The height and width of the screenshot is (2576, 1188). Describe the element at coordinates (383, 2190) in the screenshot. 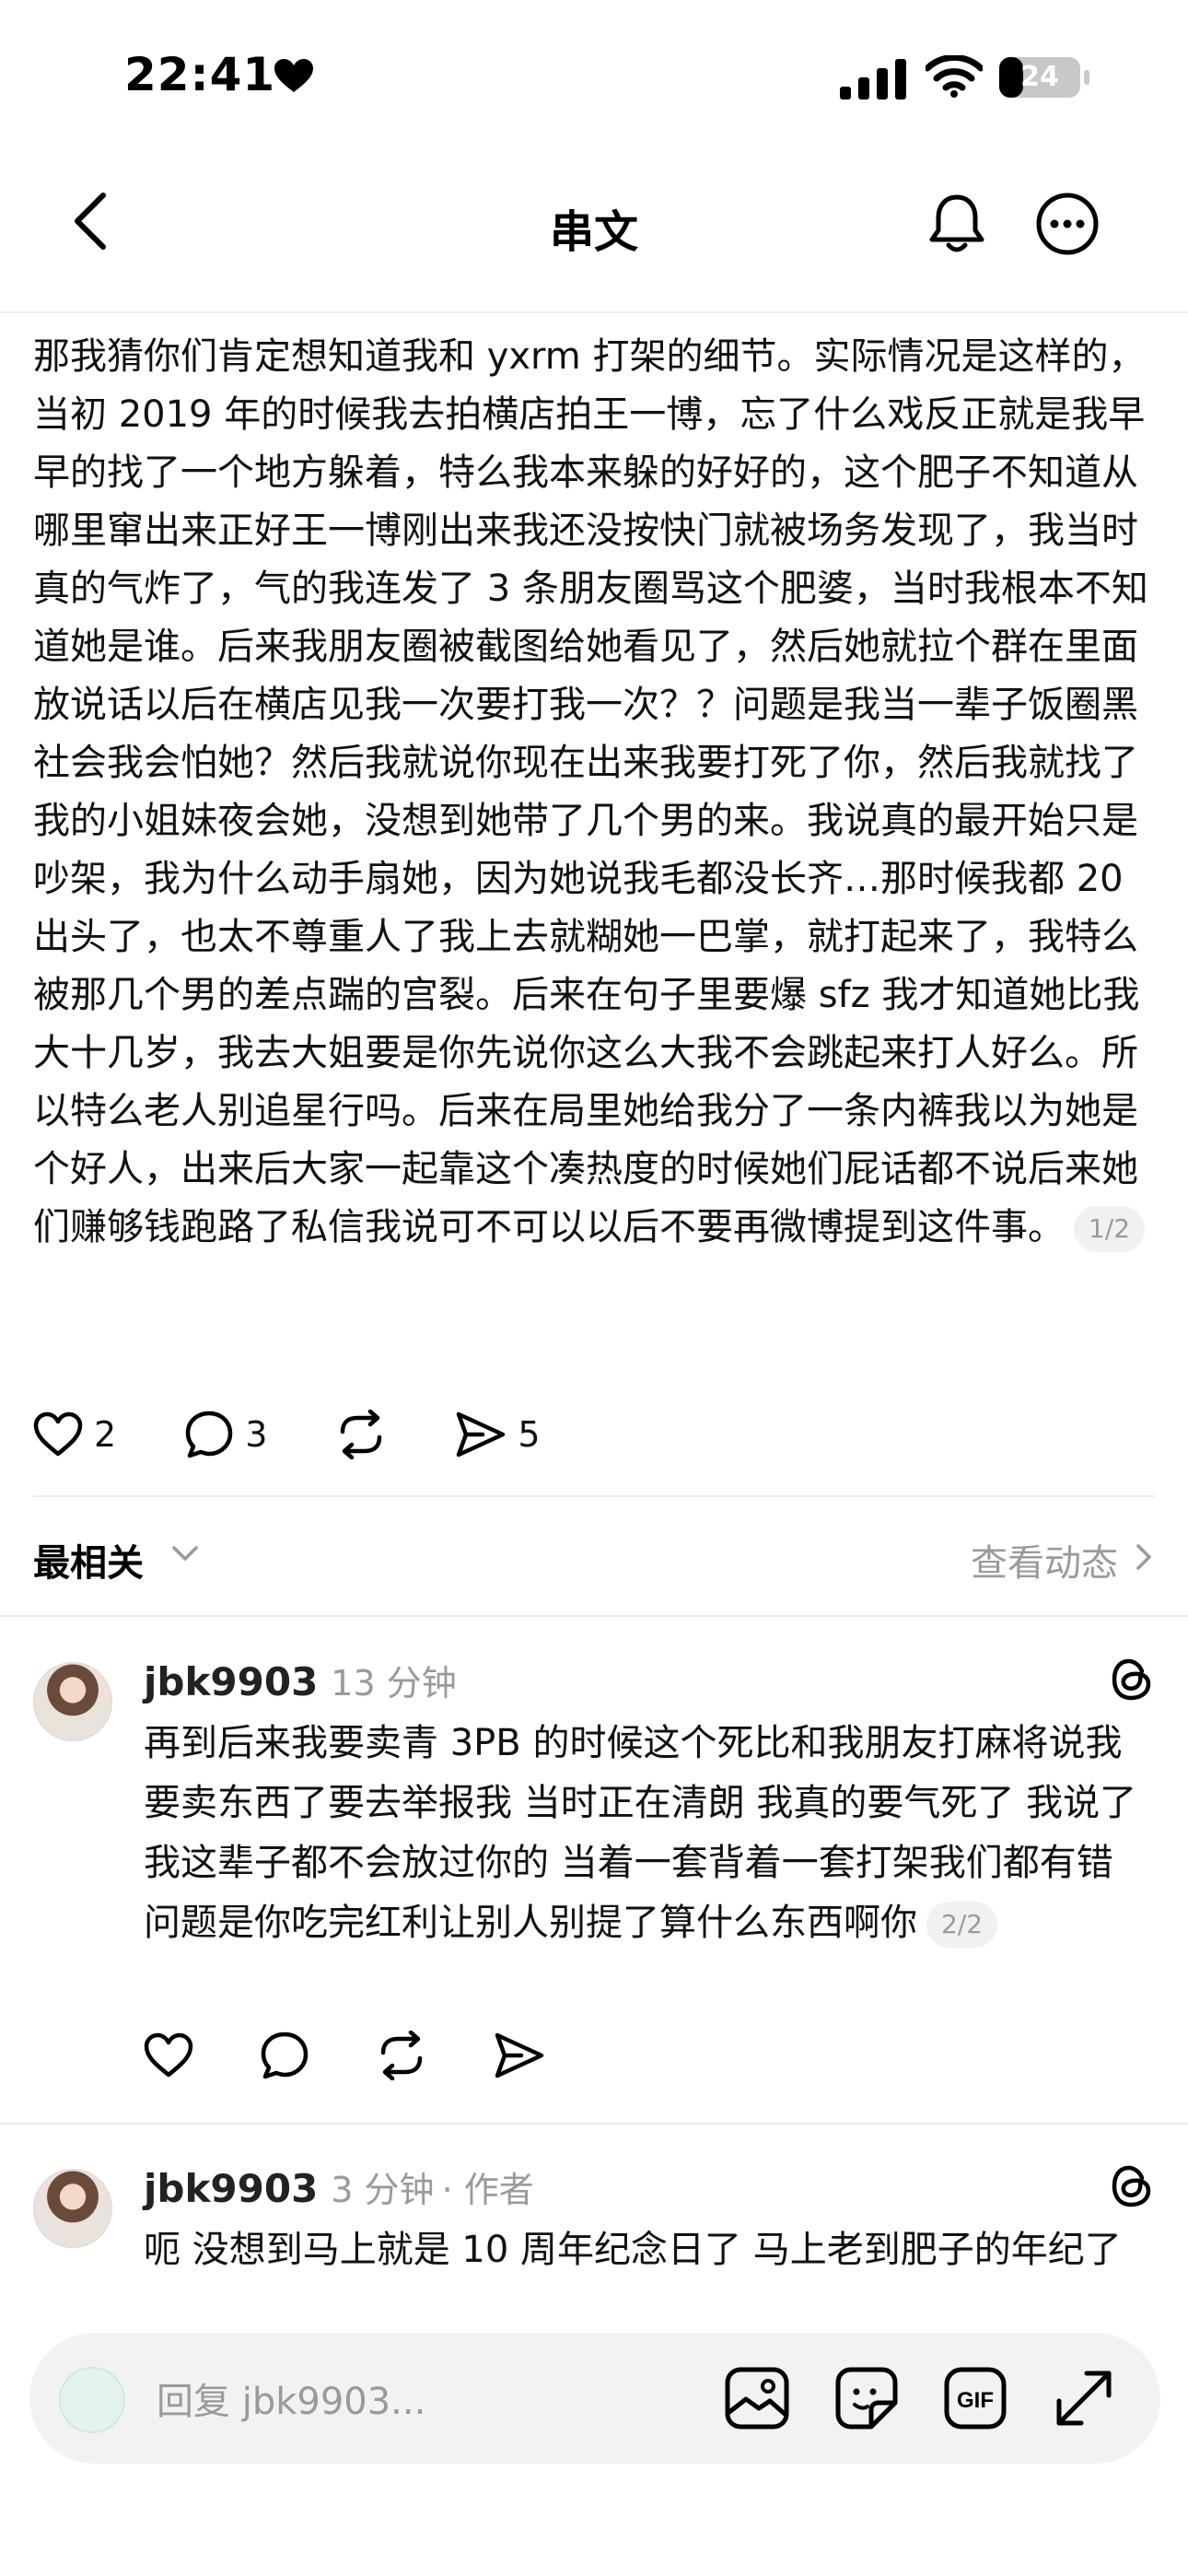

I see `reply-time: 3 分钟` at that location.